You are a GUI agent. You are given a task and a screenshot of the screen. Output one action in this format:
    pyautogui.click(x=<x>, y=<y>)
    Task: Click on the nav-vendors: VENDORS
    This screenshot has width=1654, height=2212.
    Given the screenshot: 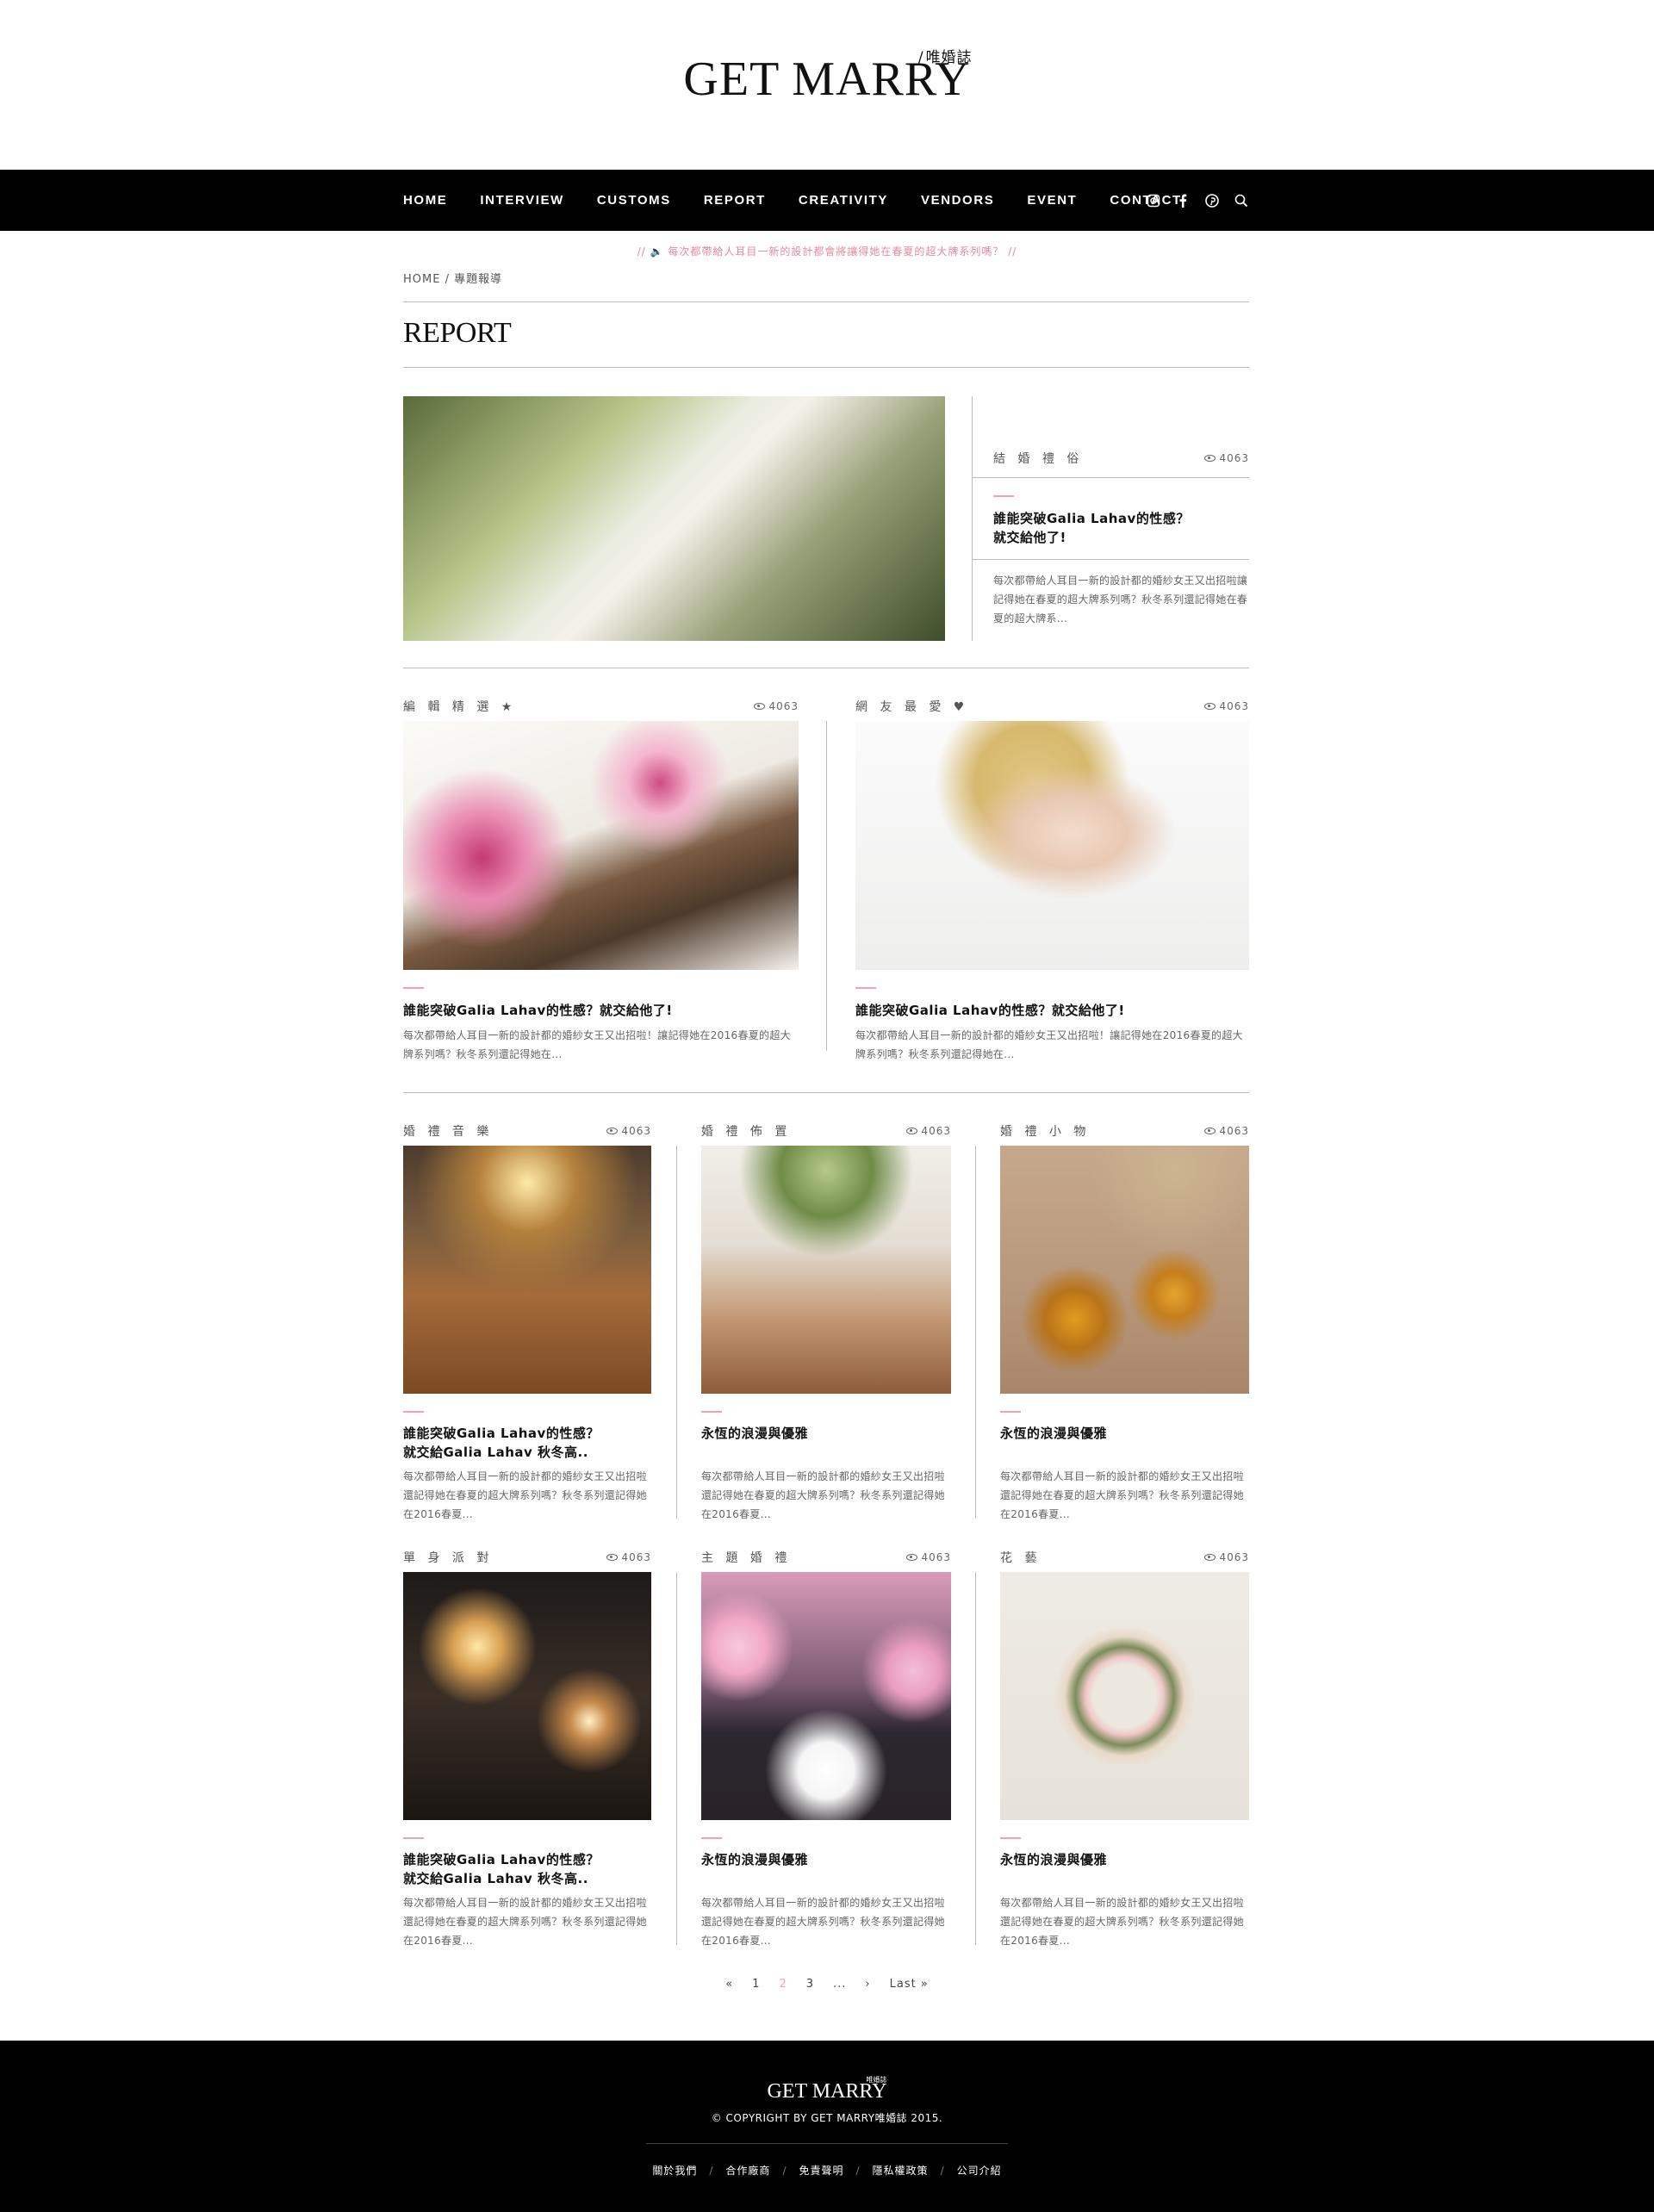 What is the action you would take?
    pyautogui.click(x=958, y=200)
    